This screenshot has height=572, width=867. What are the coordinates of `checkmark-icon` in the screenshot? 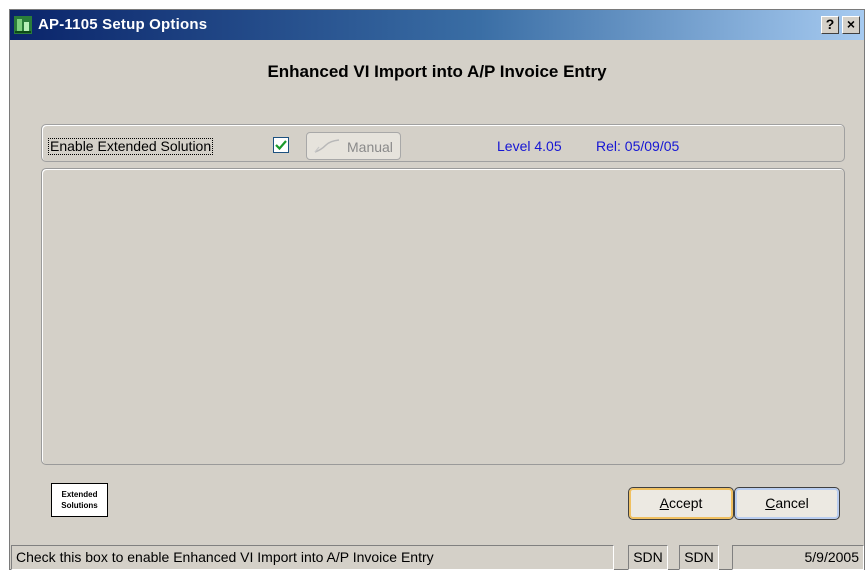 It's located at (281, 145).